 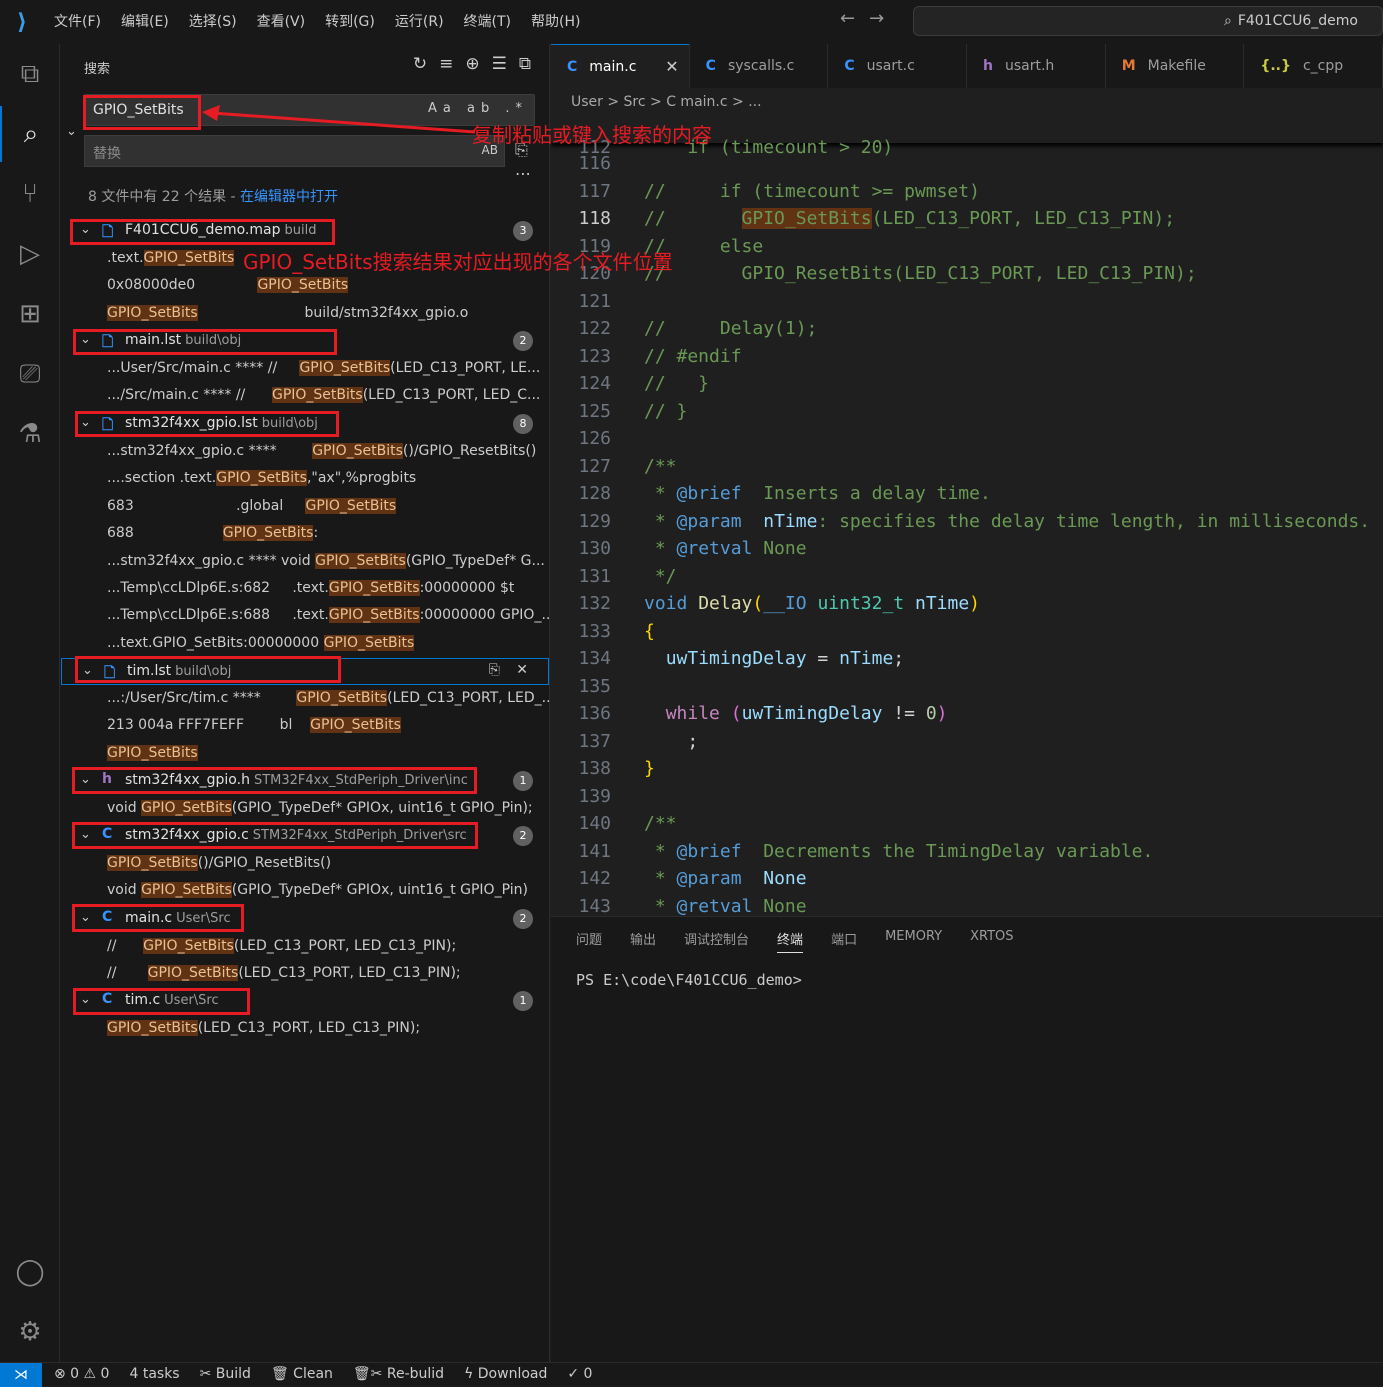 What do you see at coordinates (304, 314) in the screenshot?
I see `result-line: GPIO_SetBits build/stm32f4xx_gpio.o` at bounding box center [304, 314].